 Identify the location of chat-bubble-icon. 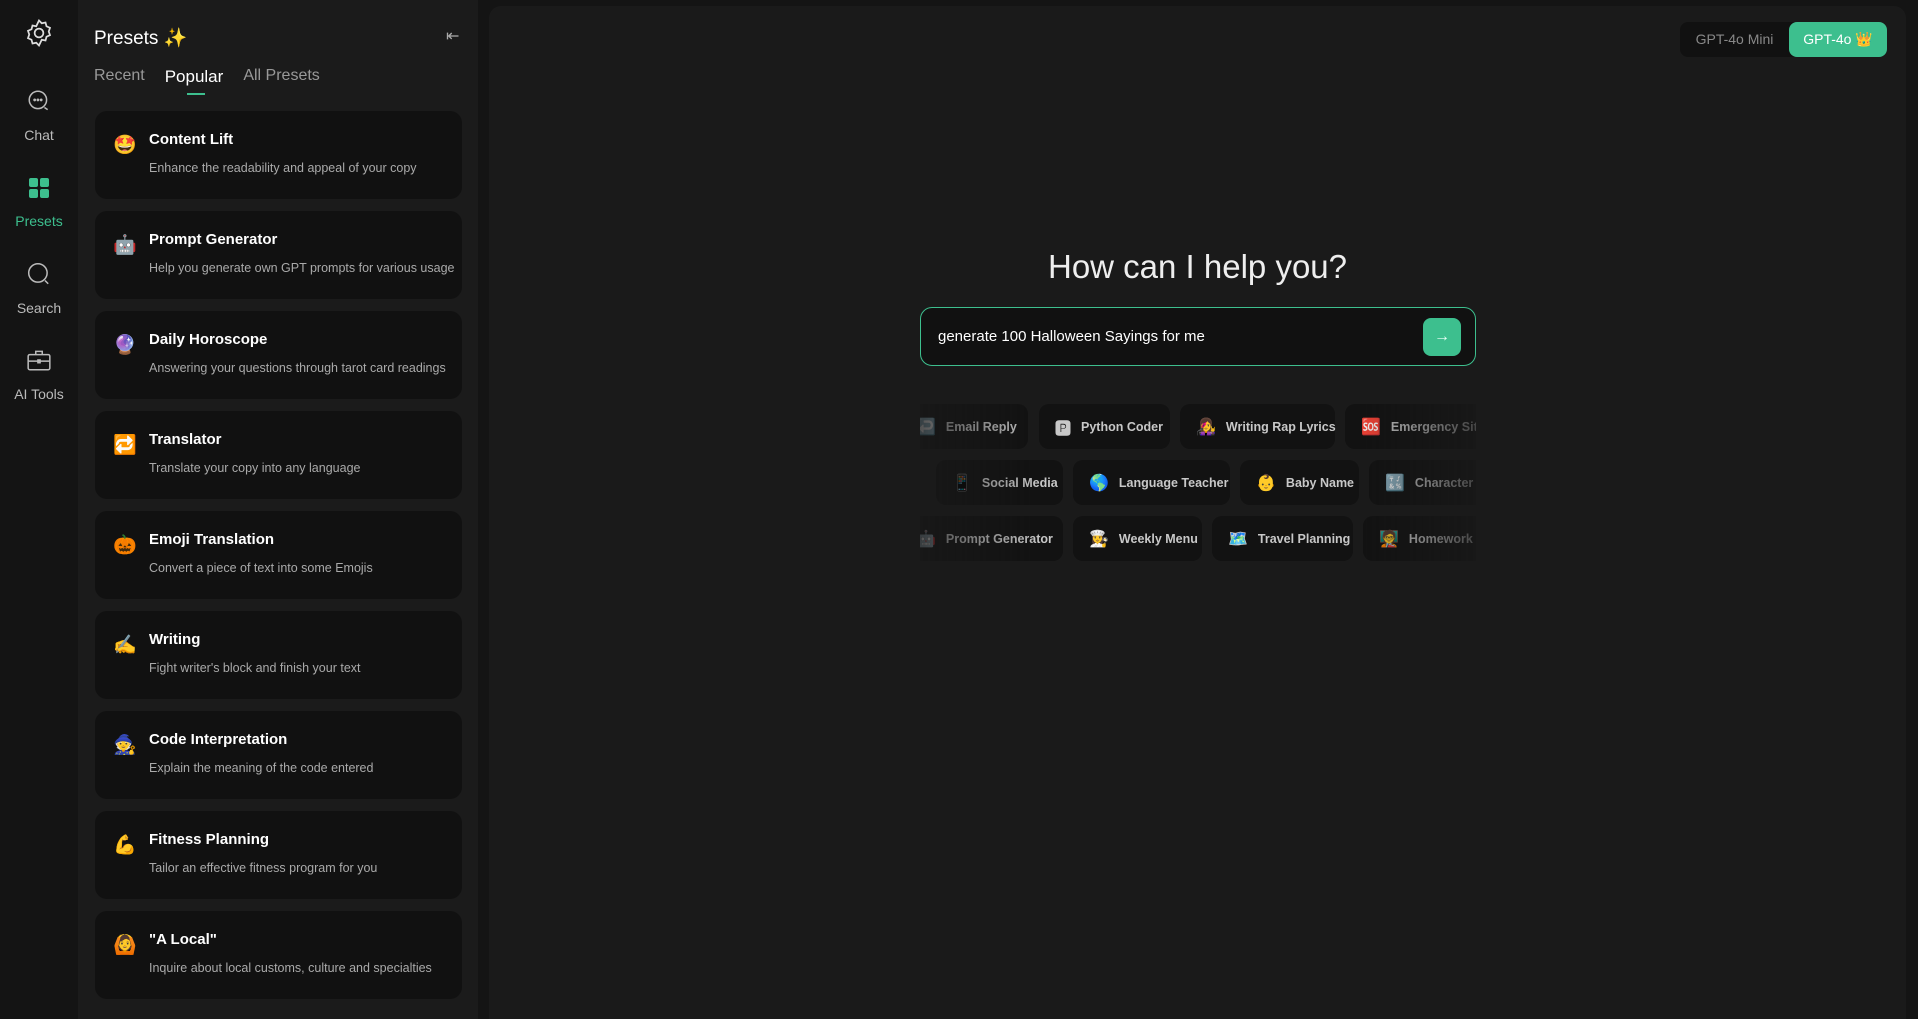
(38, 100).